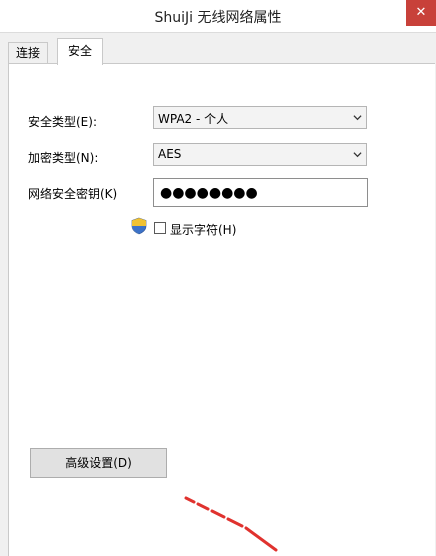 The height and width of the screenshot is (556, 436). I want to click on show-characters-checkbox, so click(160, 228).